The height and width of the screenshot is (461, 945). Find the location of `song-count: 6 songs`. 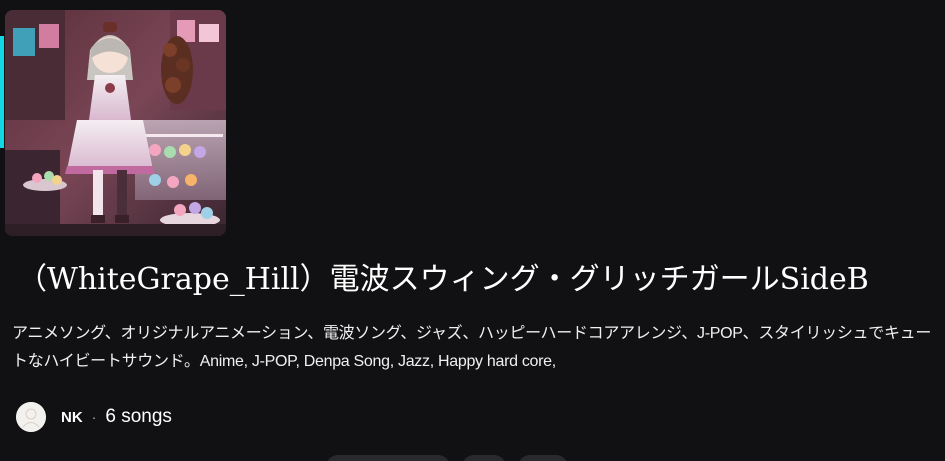

song-count: 6 songs is located at coordinates (138, 416).